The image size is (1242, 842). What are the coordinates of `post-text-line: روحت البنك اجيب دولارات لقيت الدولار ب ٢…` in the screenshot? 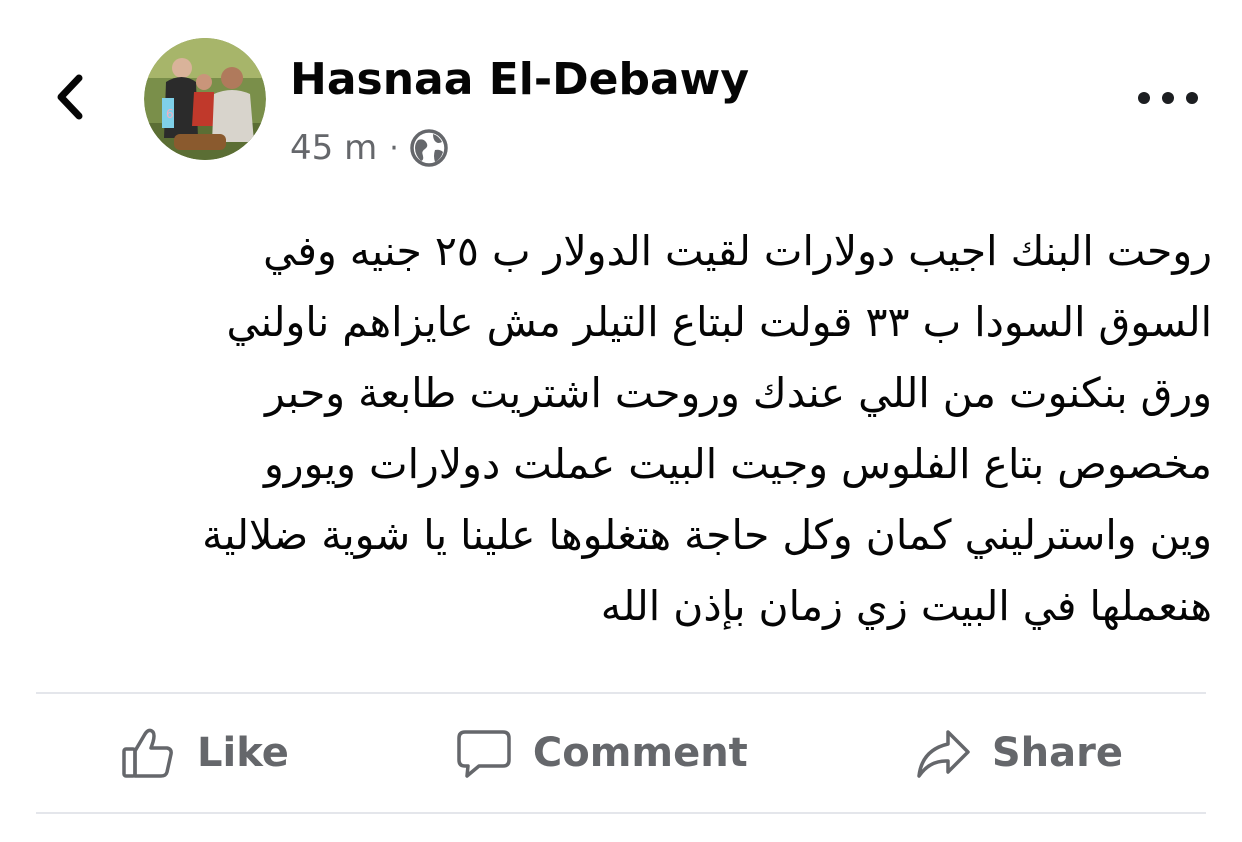 It's located at (737, 251).